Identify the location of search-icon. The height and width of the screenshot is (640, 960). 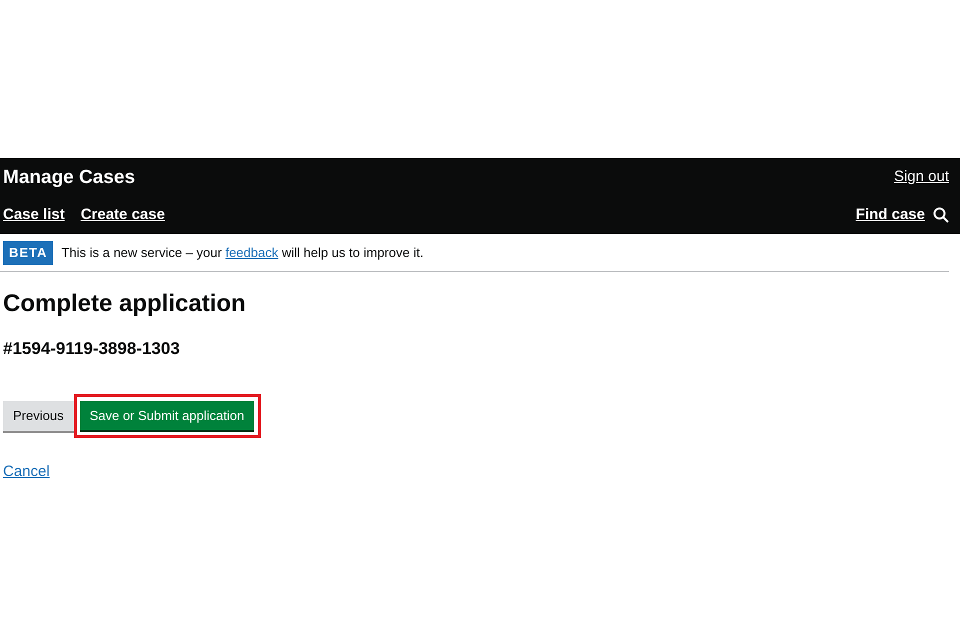
(941, 215).